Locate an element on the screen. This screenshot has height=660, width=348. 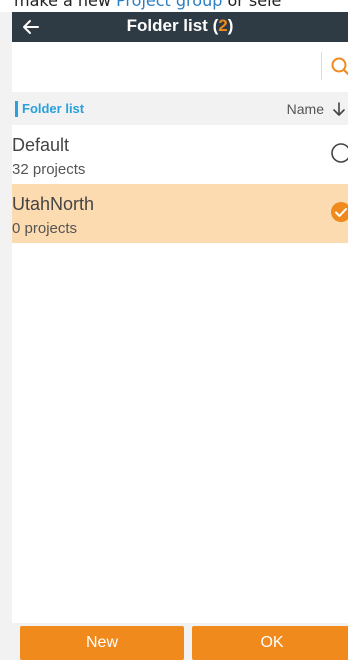
section-marker is located at coordinates (16, 109).